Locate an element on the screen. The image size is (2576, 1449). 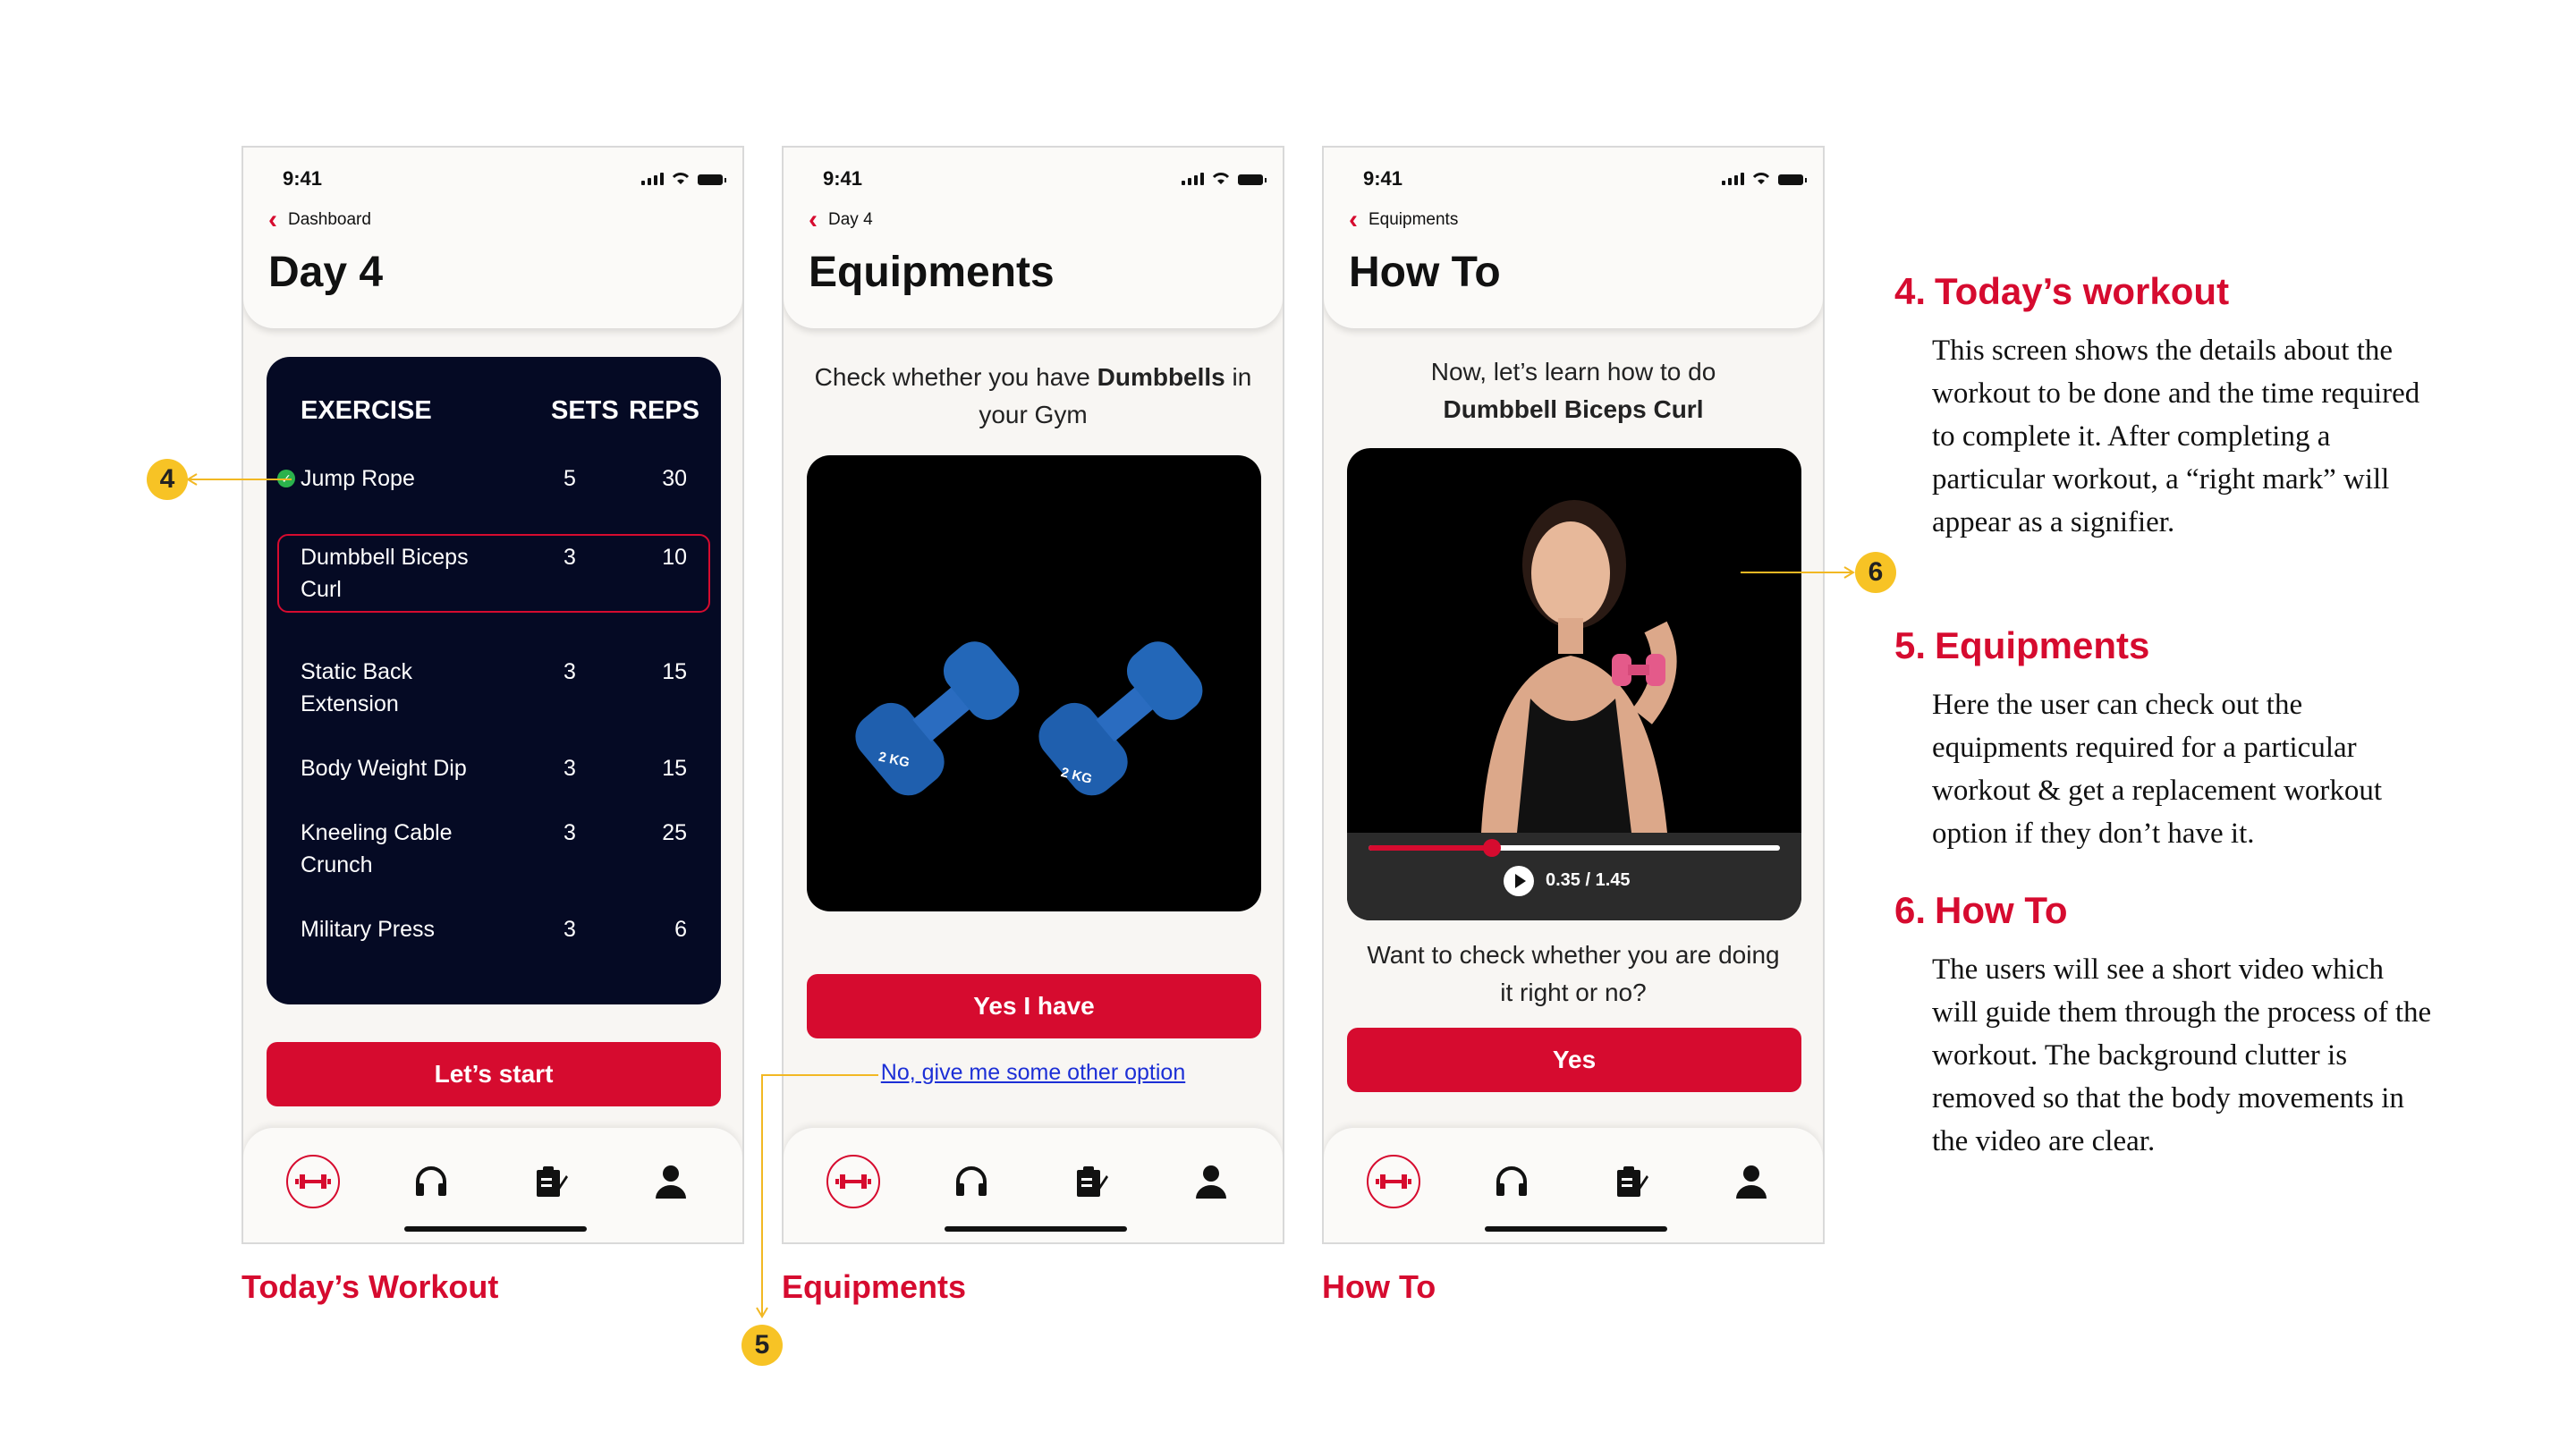
trainer-video-frame is located at coordinates (1579, 666).